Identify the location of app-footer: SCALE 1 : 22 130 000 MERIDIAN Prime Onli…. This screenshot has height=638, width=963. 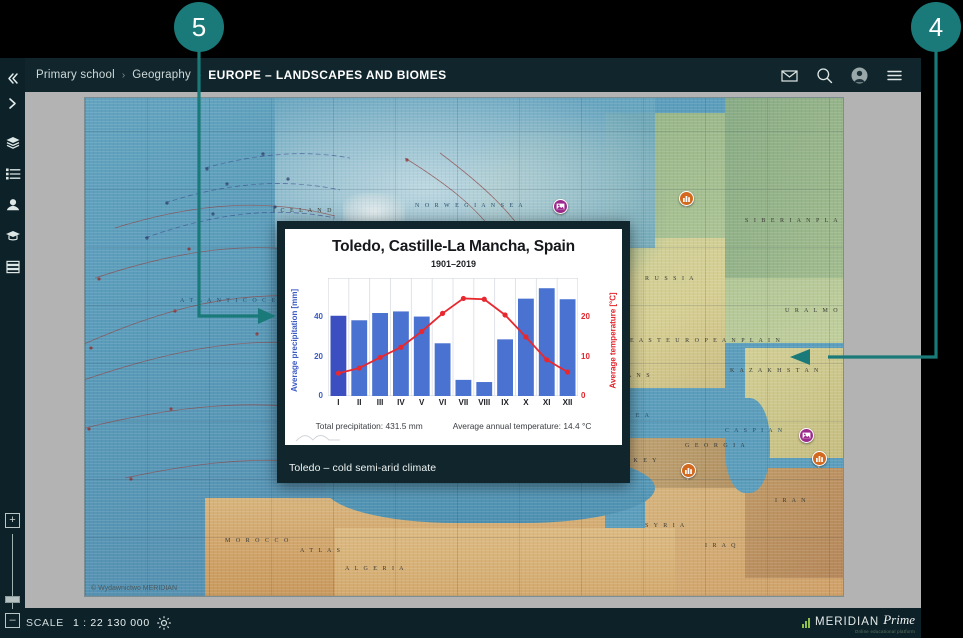
(460, 623).